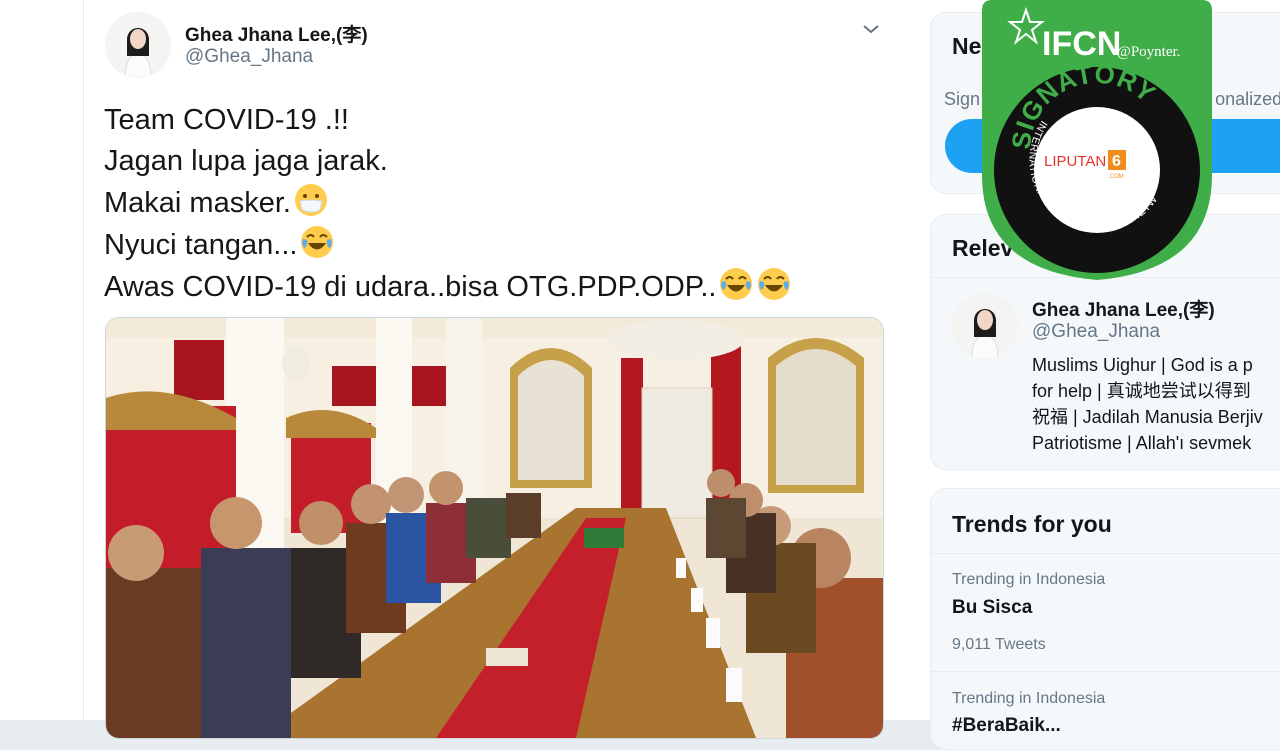  I want to click on trend-name: Bu Sisca, so click(992, 608).